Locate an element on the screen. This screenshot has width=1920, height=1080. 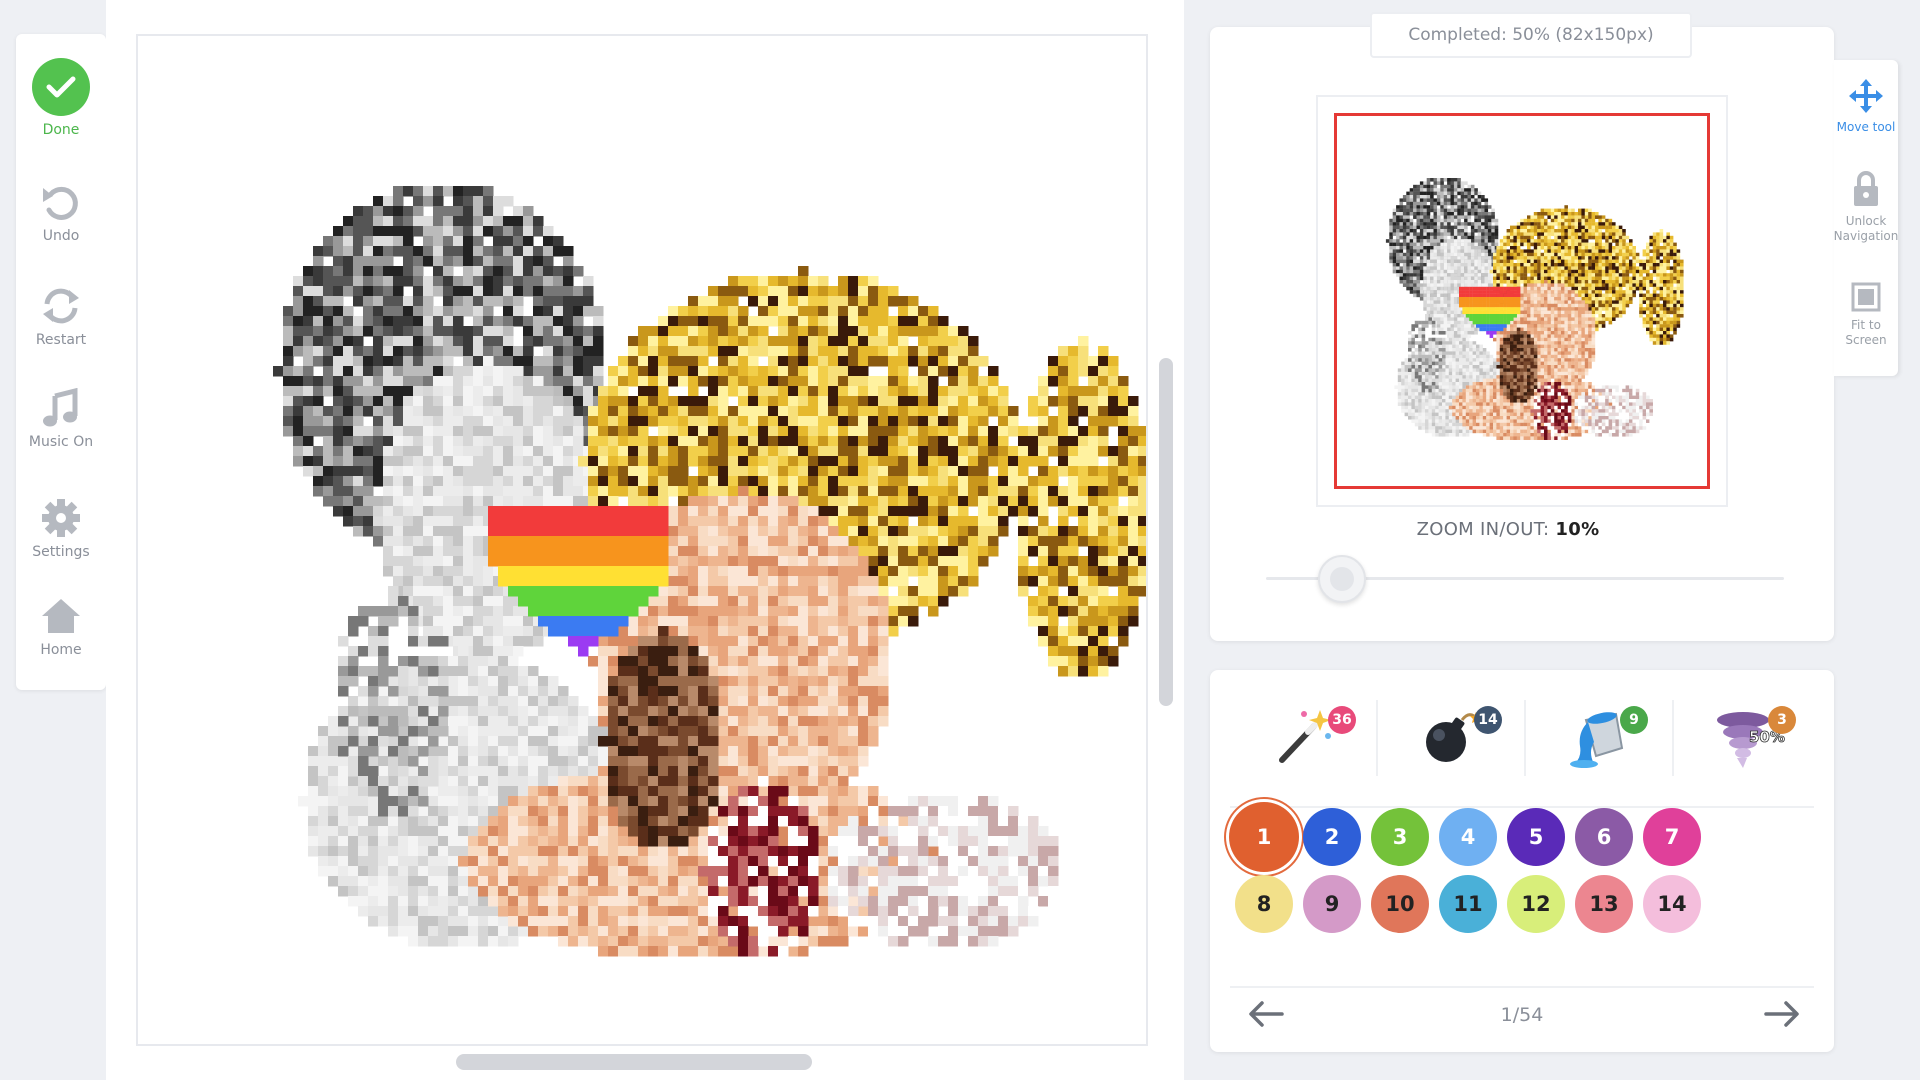
zoom-label: ZOOM IN/OUT: is located at coordinates (1483, 529).